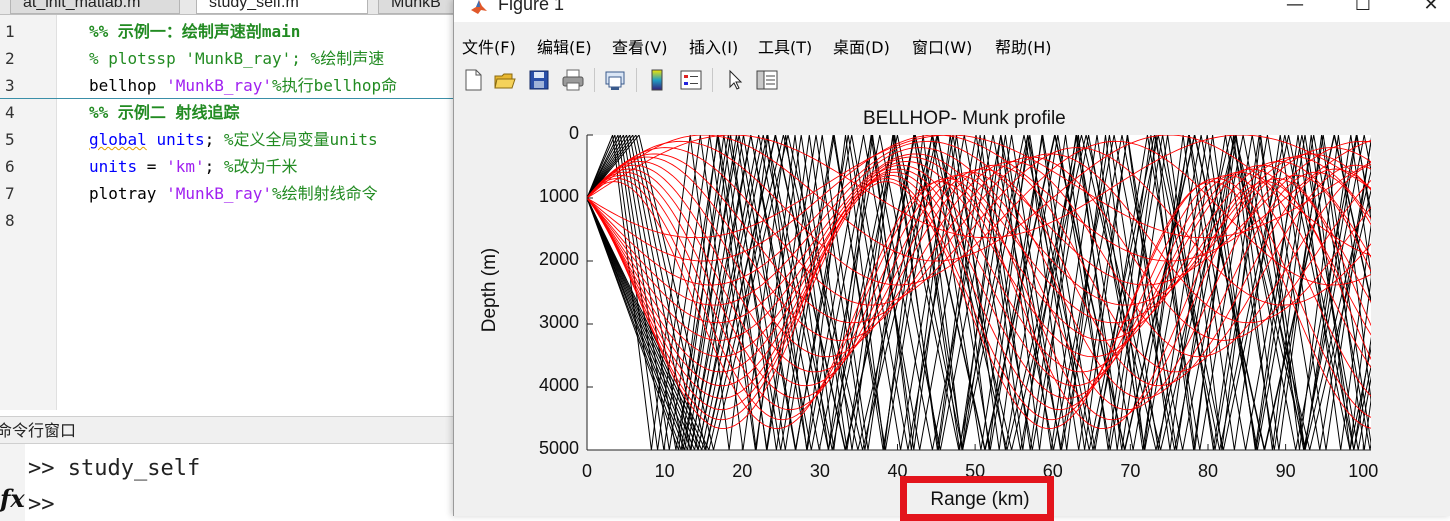 The height and width of the screenshot is (521, 1450). I want to click on code-token: plotray, so click(128, 193).